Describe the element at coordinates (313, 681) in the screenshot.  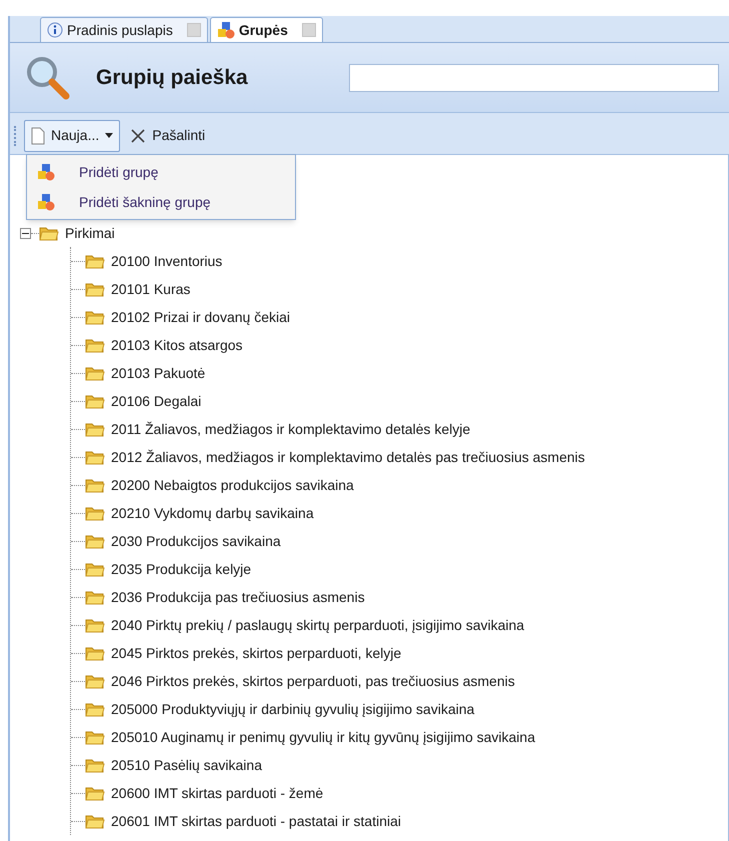
I see `tree-item: 2046 Pirktos prekės, skirtos perparduoti, pas trečiuosius asmenis` at that location.